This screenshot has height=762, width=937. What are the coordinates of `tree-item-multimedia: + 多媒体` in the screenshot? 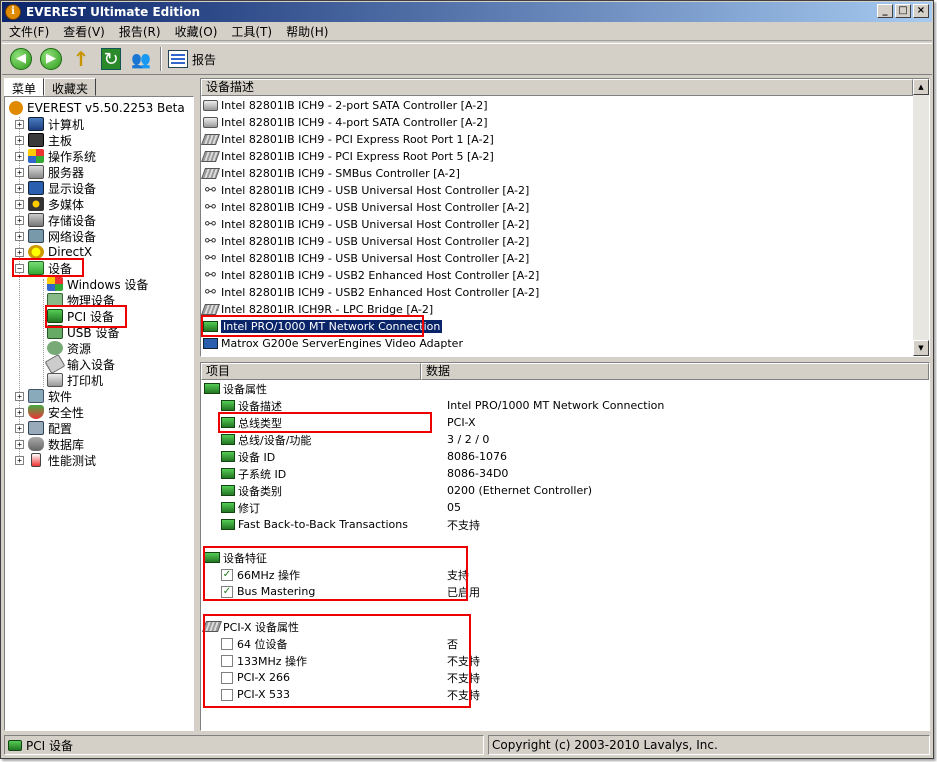 It's located at (49, 204).